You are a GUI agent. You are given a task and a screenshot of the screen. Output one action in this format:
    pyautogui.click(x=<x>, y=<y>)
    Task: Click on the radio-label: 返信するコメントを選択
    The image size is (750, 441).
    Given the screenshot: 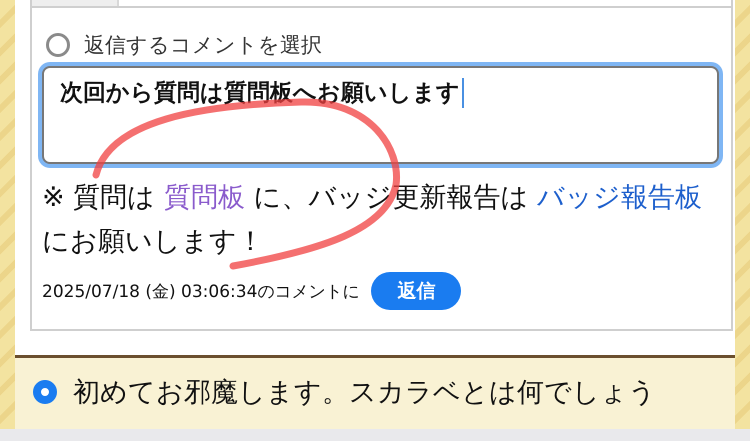 What is the action you would take?
    pyautogui.click(x=203, y=45)
    